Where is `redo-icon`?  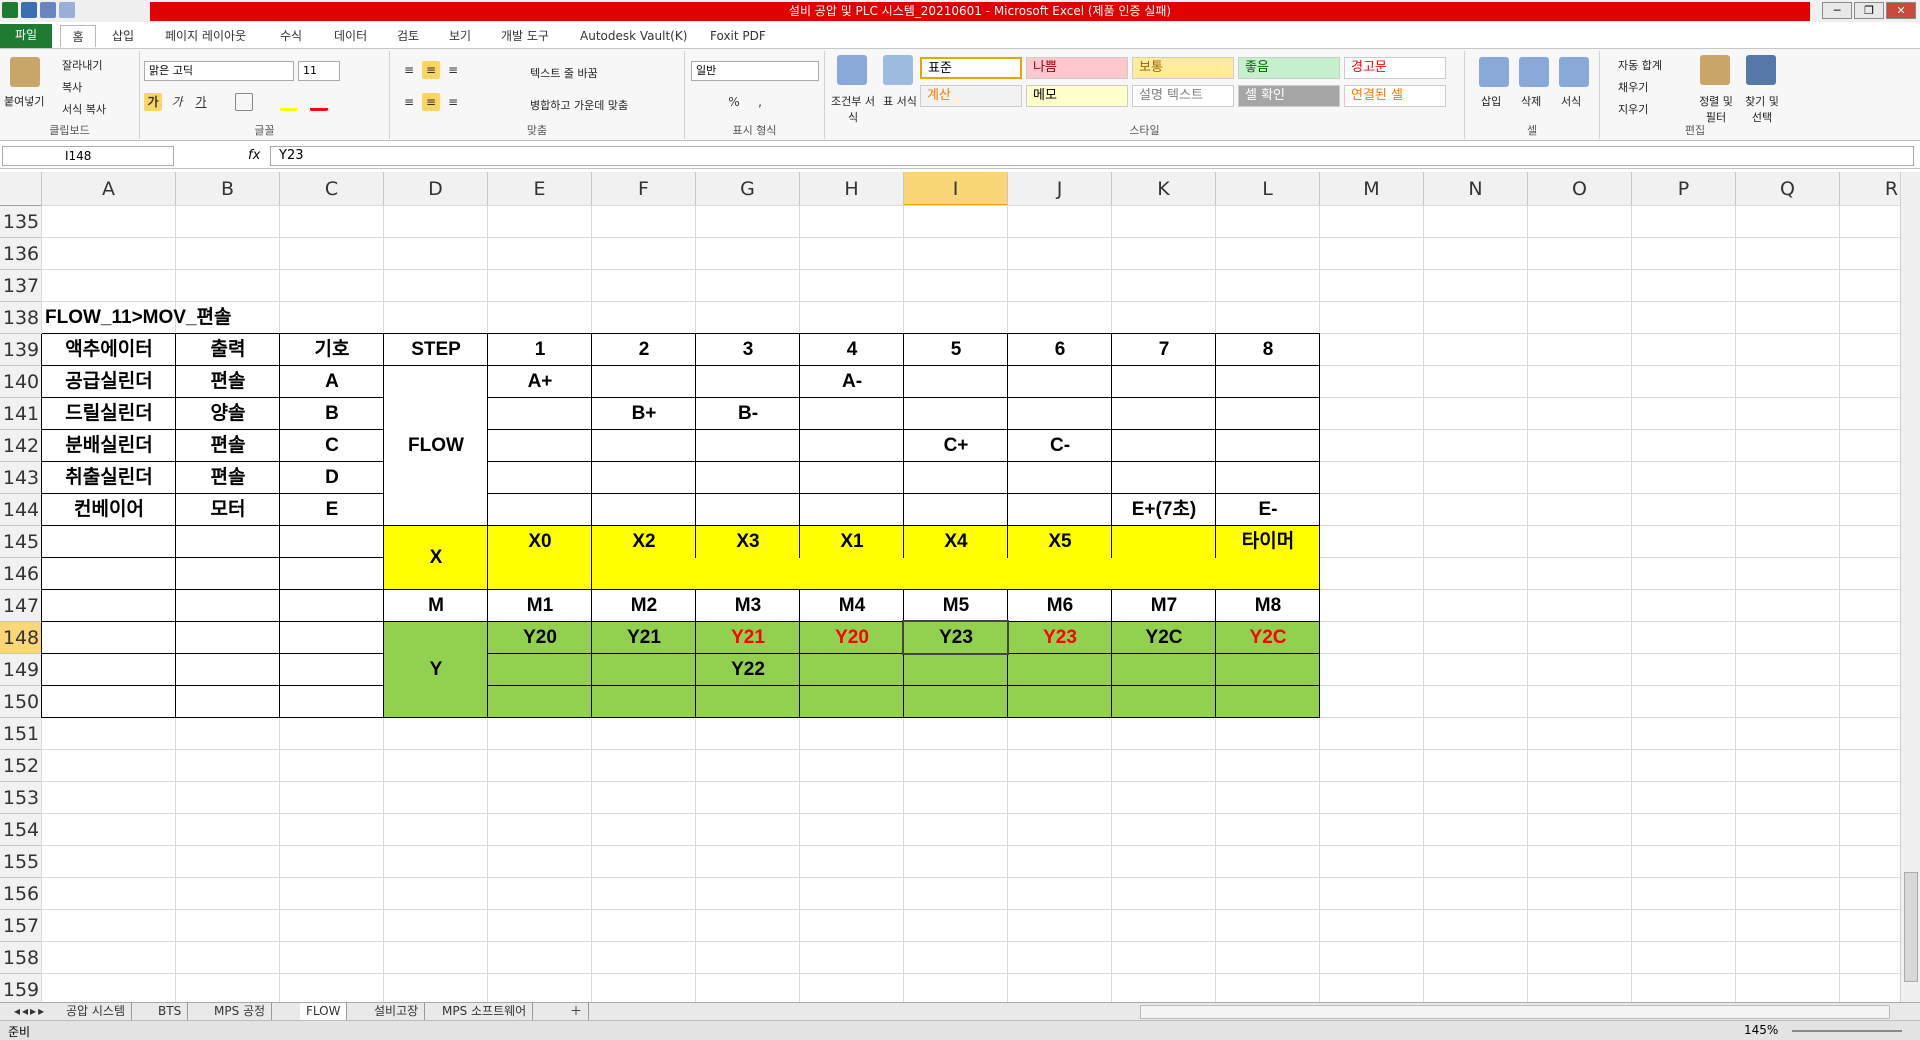 redo-icon is located at coordinates (67, 10).